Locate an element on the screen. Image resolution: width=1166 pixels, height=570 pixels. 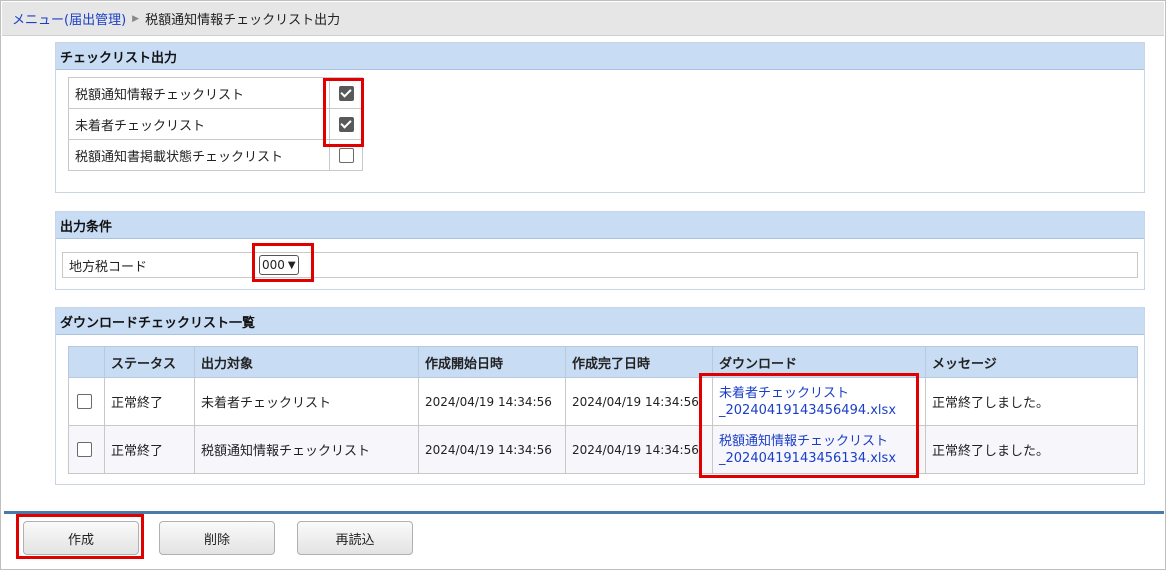
download-list-title: ダウンロードチェックリスト一覧 is located at coordinates (600, 321).